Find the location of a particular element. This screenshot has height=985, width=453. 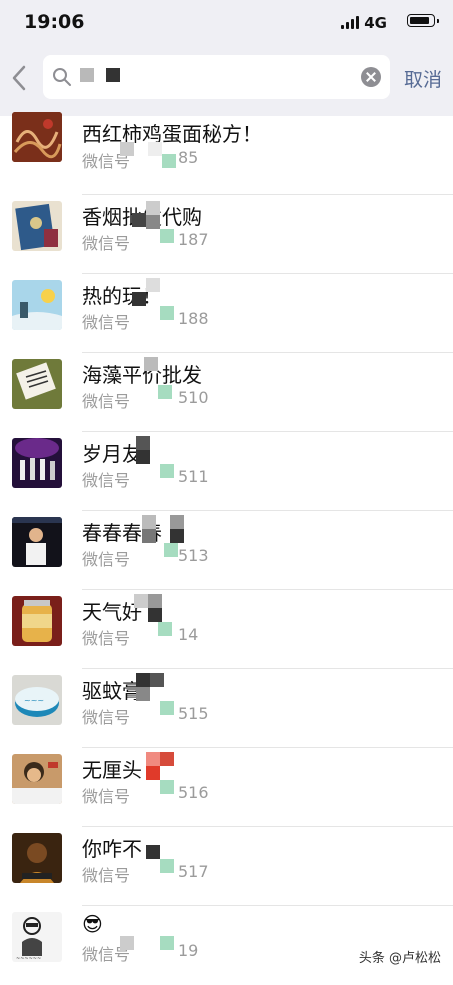

result-item: ~~~ 驱蚊膏 微信号 515 is located at coordinates (226, 708).